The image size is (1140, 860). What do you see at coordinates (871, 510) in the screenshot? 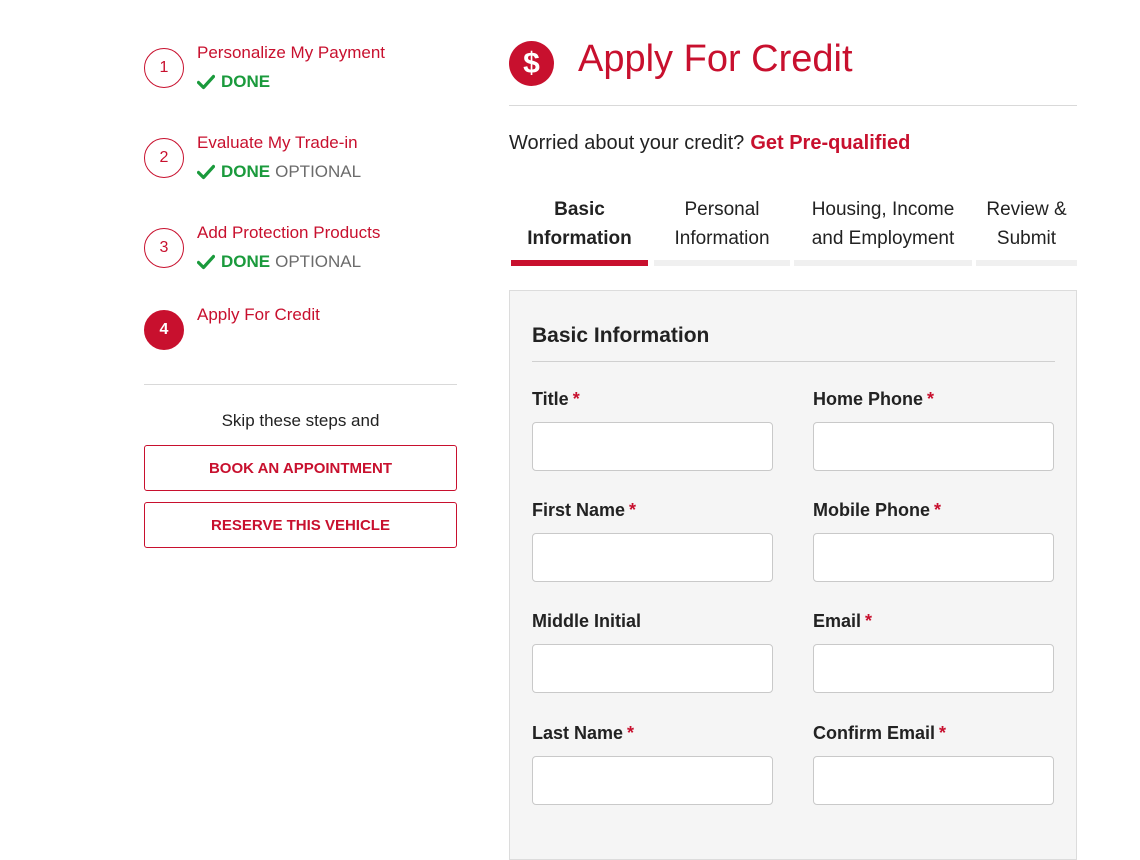
I see `field-label-text: Mobile Phone` at bounding box center [871, 510].